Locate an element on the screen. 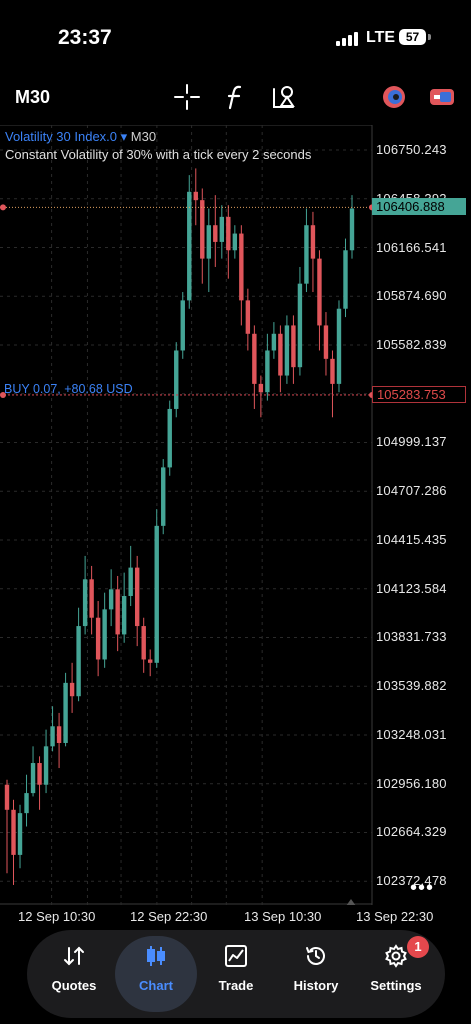 The width and height of the screenshot is (471, 1024). nav-history: History is located at coordinates (316, 974).